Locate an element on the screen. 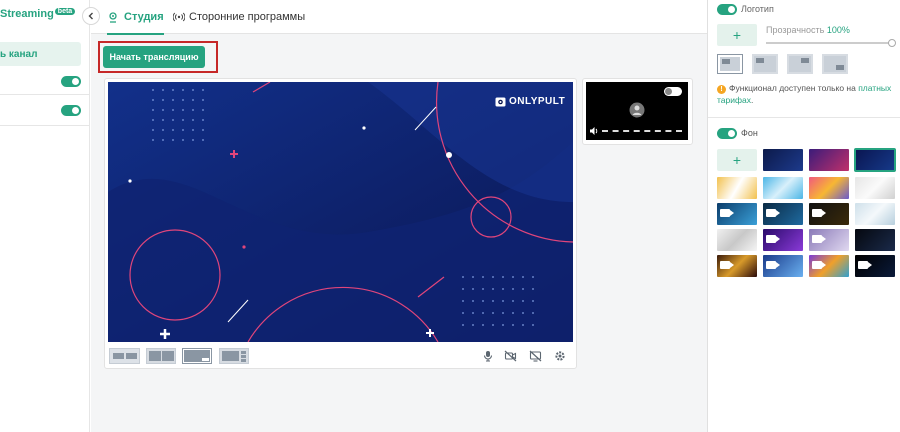 This screenshot has height=432, width=900. camera-off-icon is located at coordinates (510, 356).